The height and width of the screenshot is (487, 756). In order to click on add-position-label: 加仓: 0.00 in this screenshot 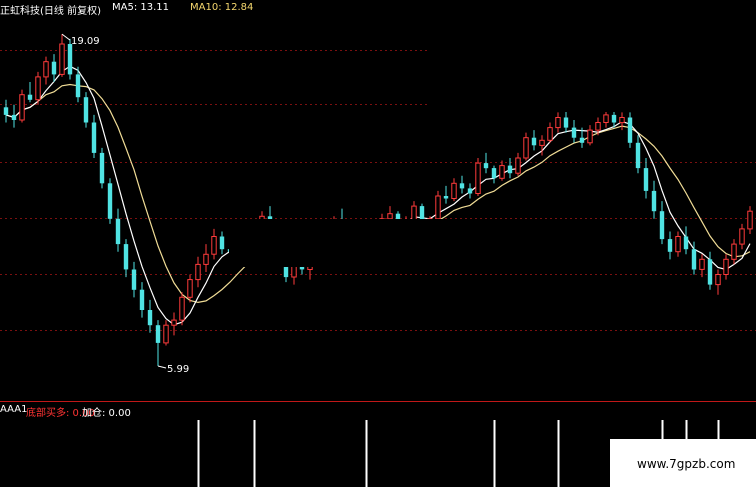, I will do `click(106, 413)`.